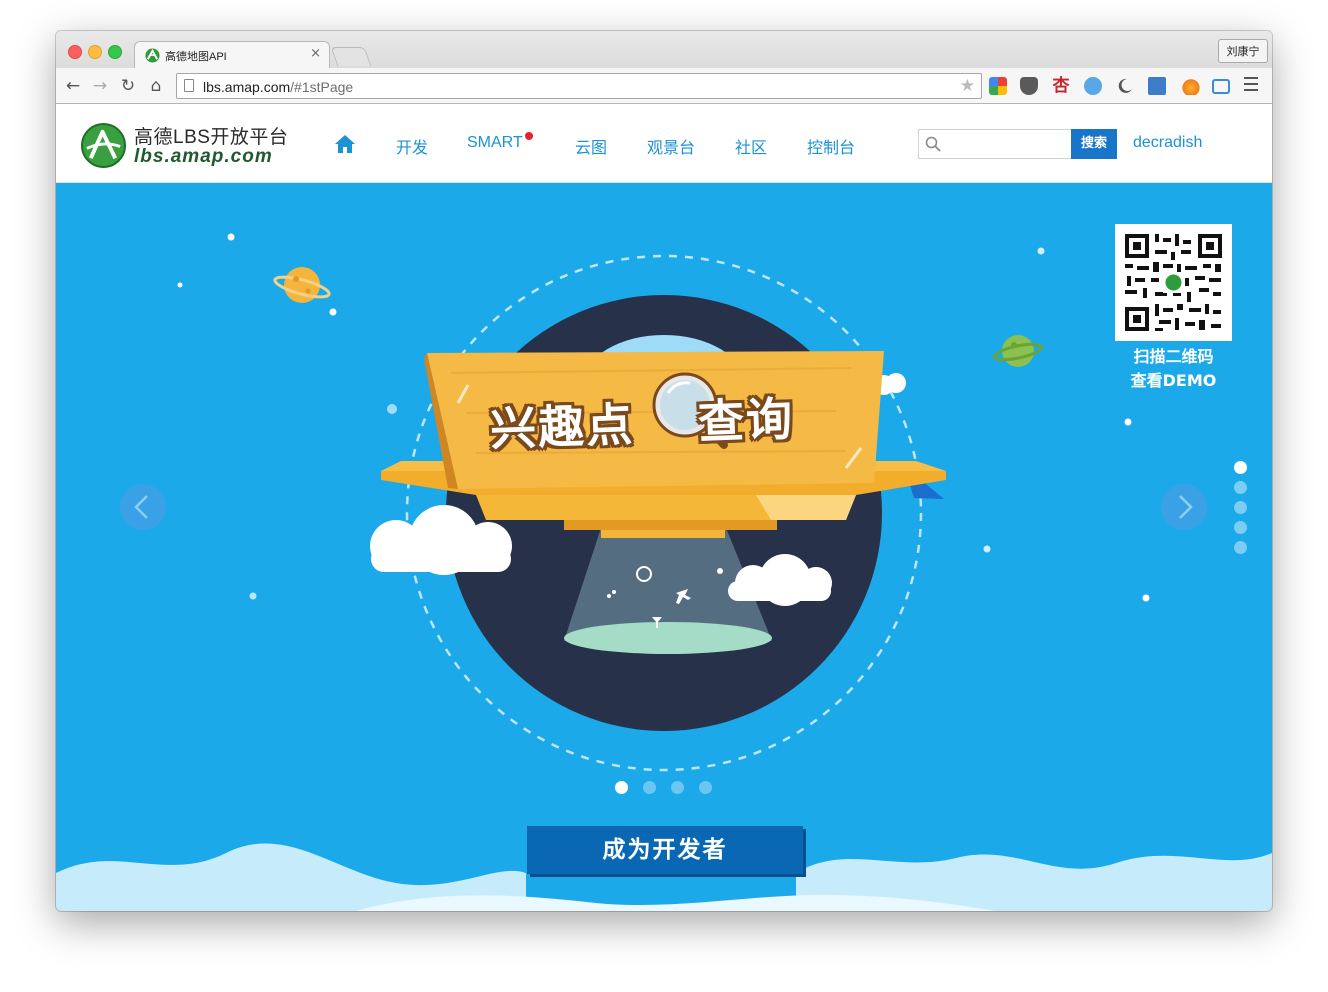 The image size is (1328, 992). What do you see at coordinates (998, 86) in the screenshot?
I see `chrome-extension-icon` at bounding box center [998, 86].